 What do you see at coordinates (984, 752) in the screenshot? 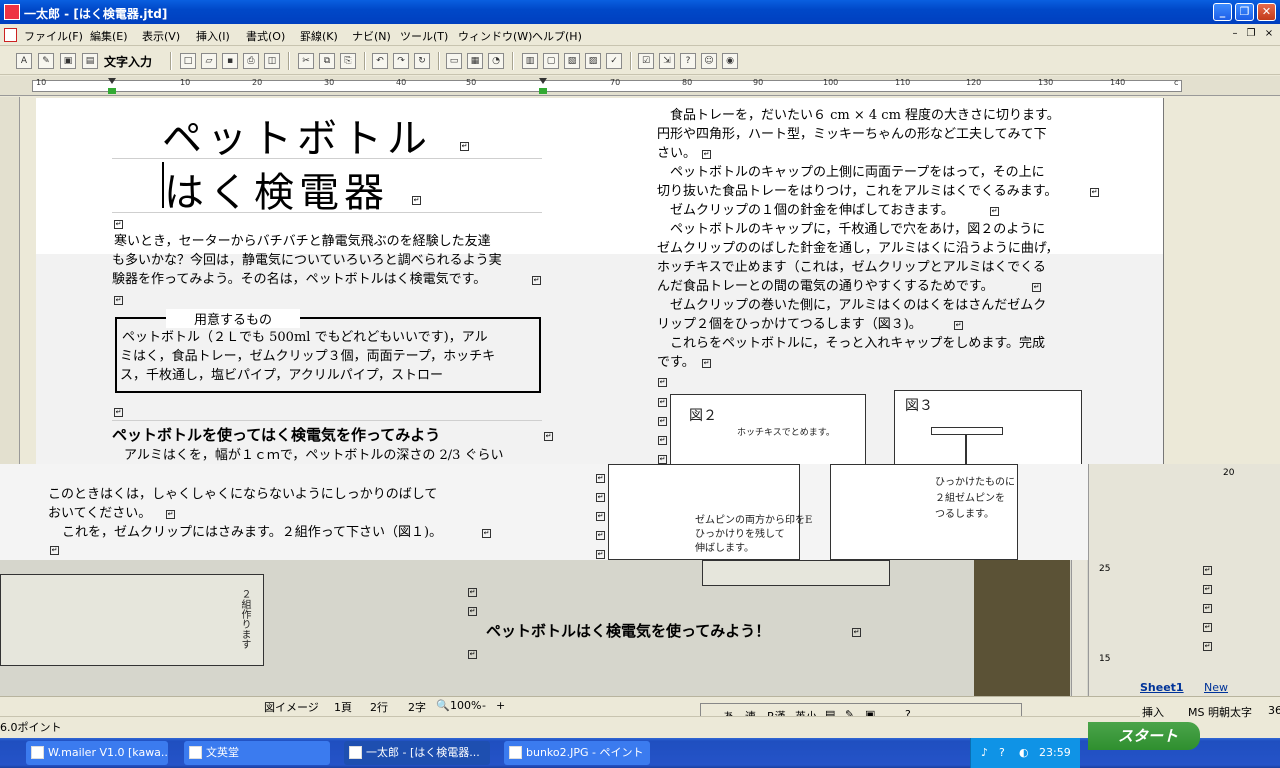
I see `speaker-icon: ♪` at bounding box center [984, 752].